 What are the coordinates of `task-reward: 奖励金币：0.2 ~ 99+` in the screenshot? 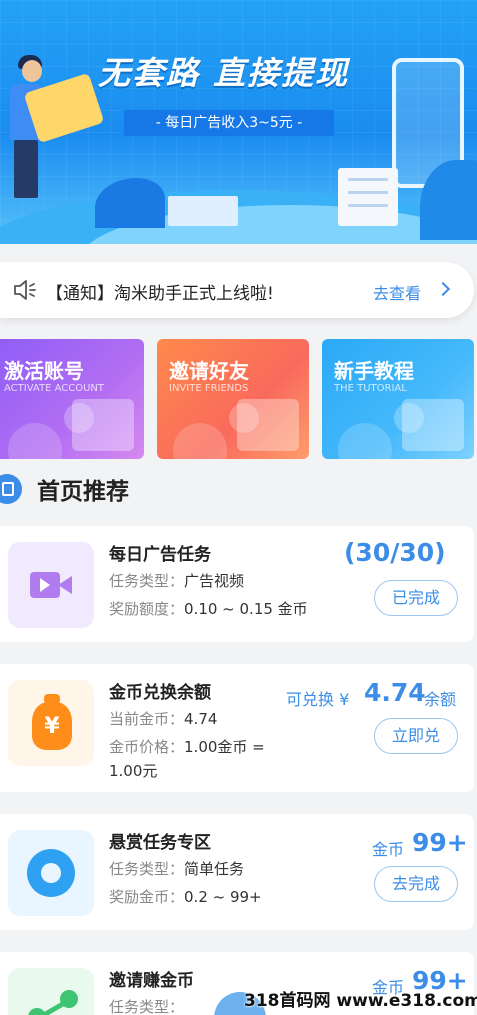 It's located at (185, 896).